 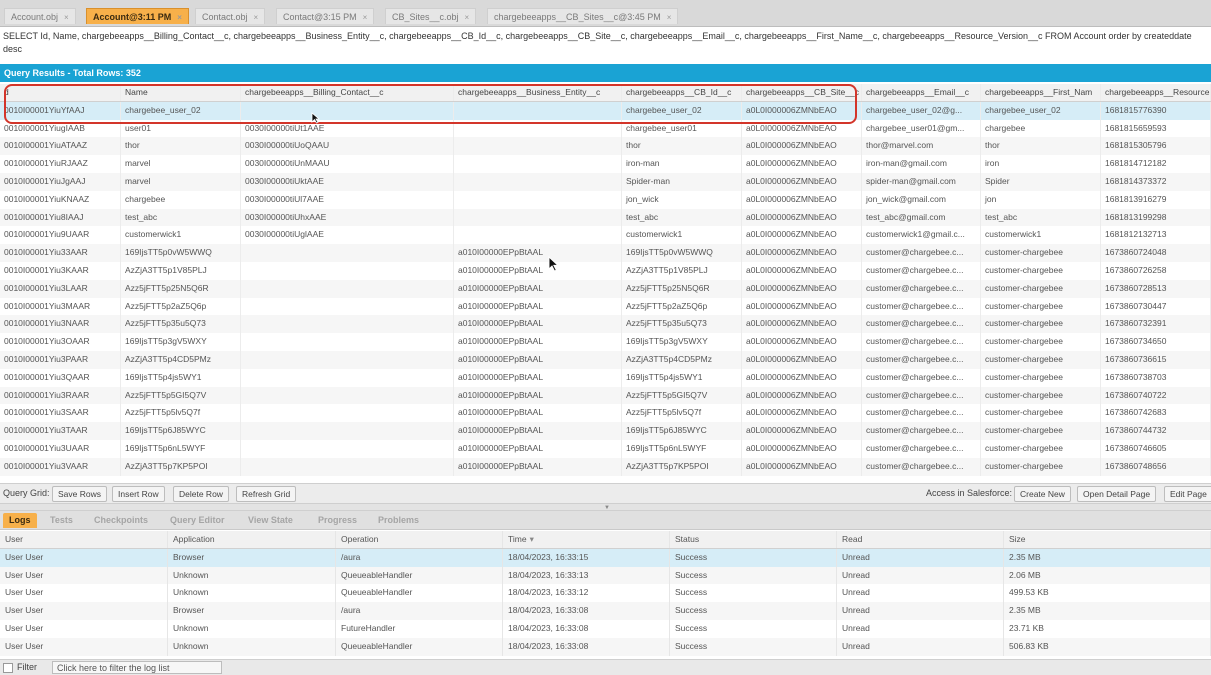 What do you see at coordinates (583, 16) in the screenshot?
I see `tab-cb-sites-query: chargebeeapps__CB_Sites__c@3:45 PM ×` at bounding box center [583, 16].